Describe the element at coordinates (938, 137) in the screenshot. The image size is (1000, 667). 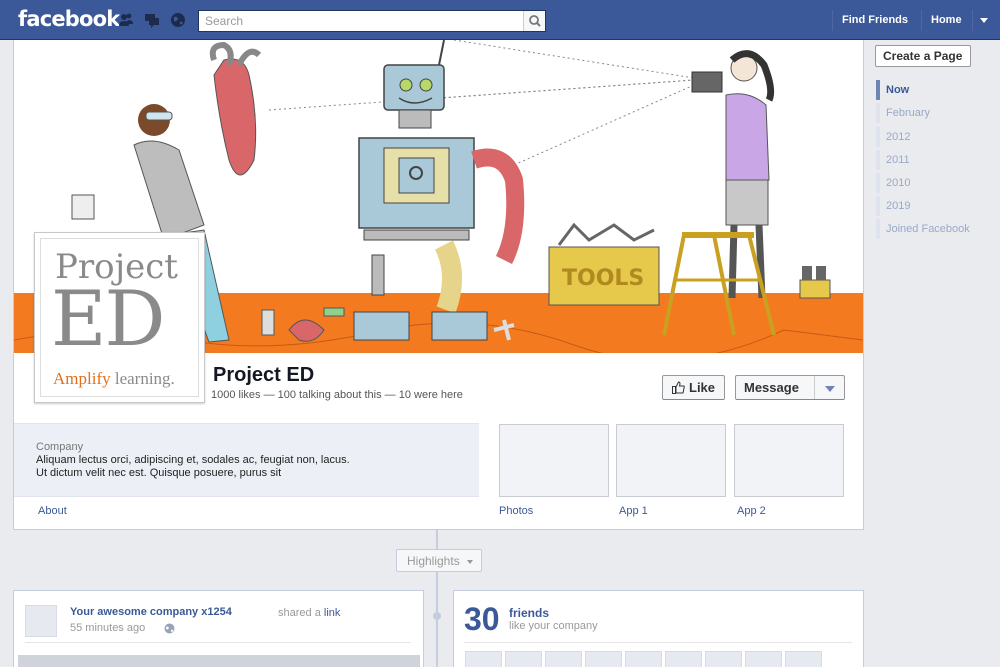
I see `scrubber-item-2012: 2012` at that location.